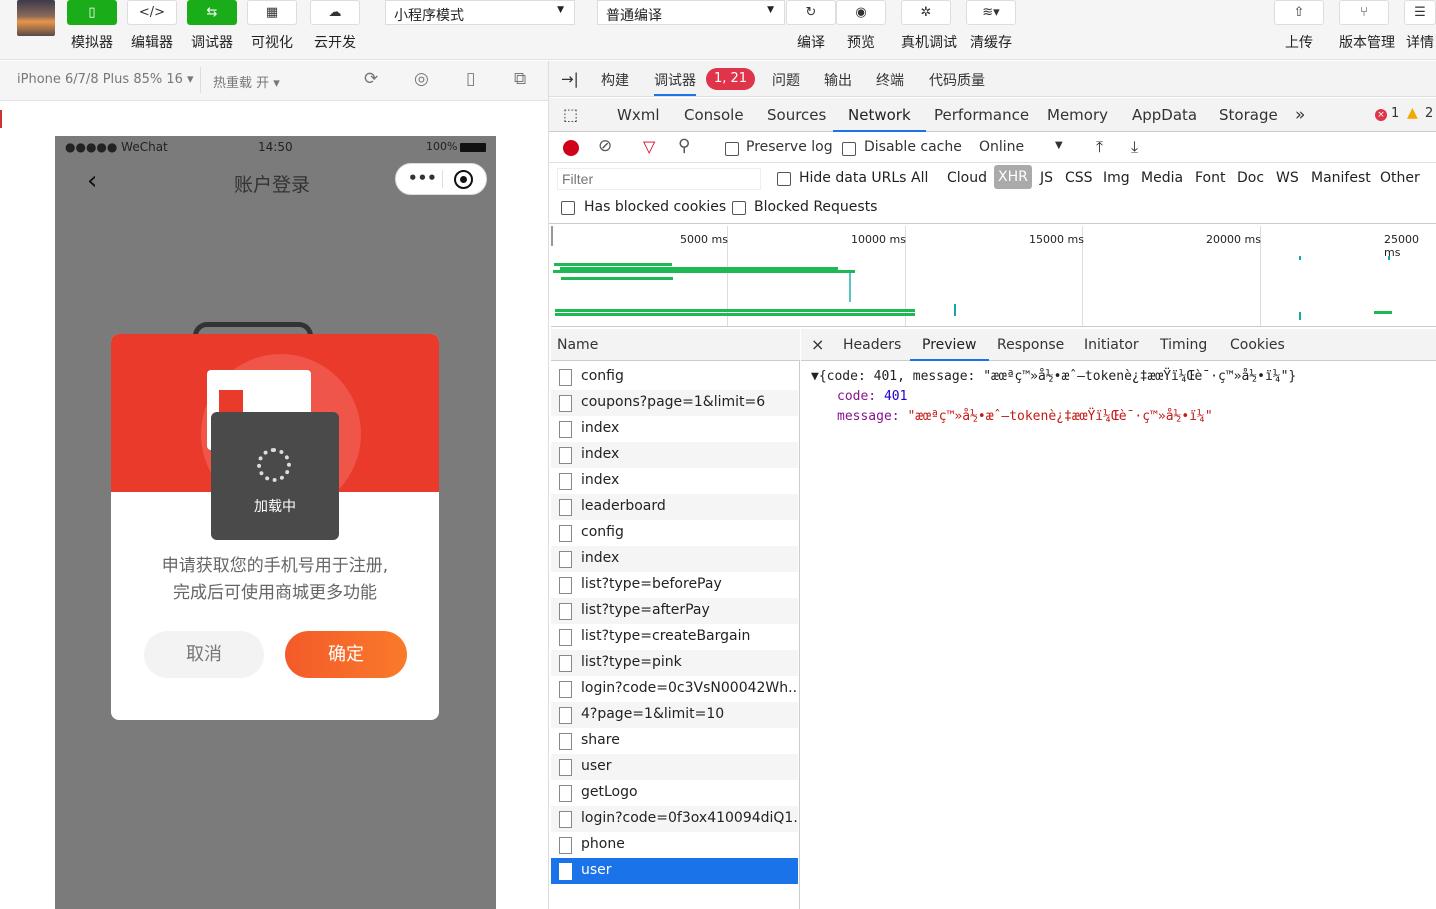 Image resolution: width=1436 pixels, height=909 pixels. What do you see at coordinates (520, 79) in the screenshot?
I see `window-icon: ⧉` at bounding box center [520, 79].